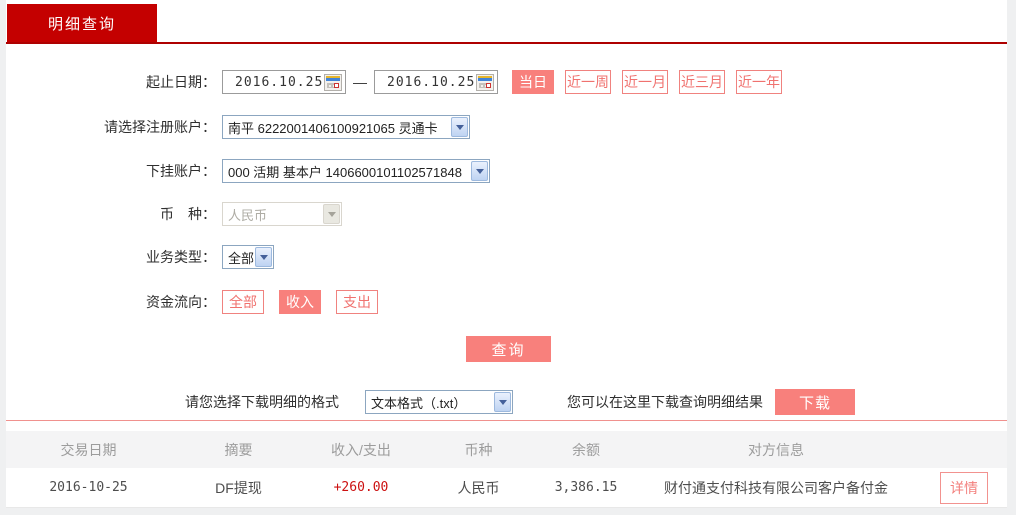  Describe the element at coordinates (361, 449) in the screenshot. I see `header-income-expense: 收入/支出` at that location.